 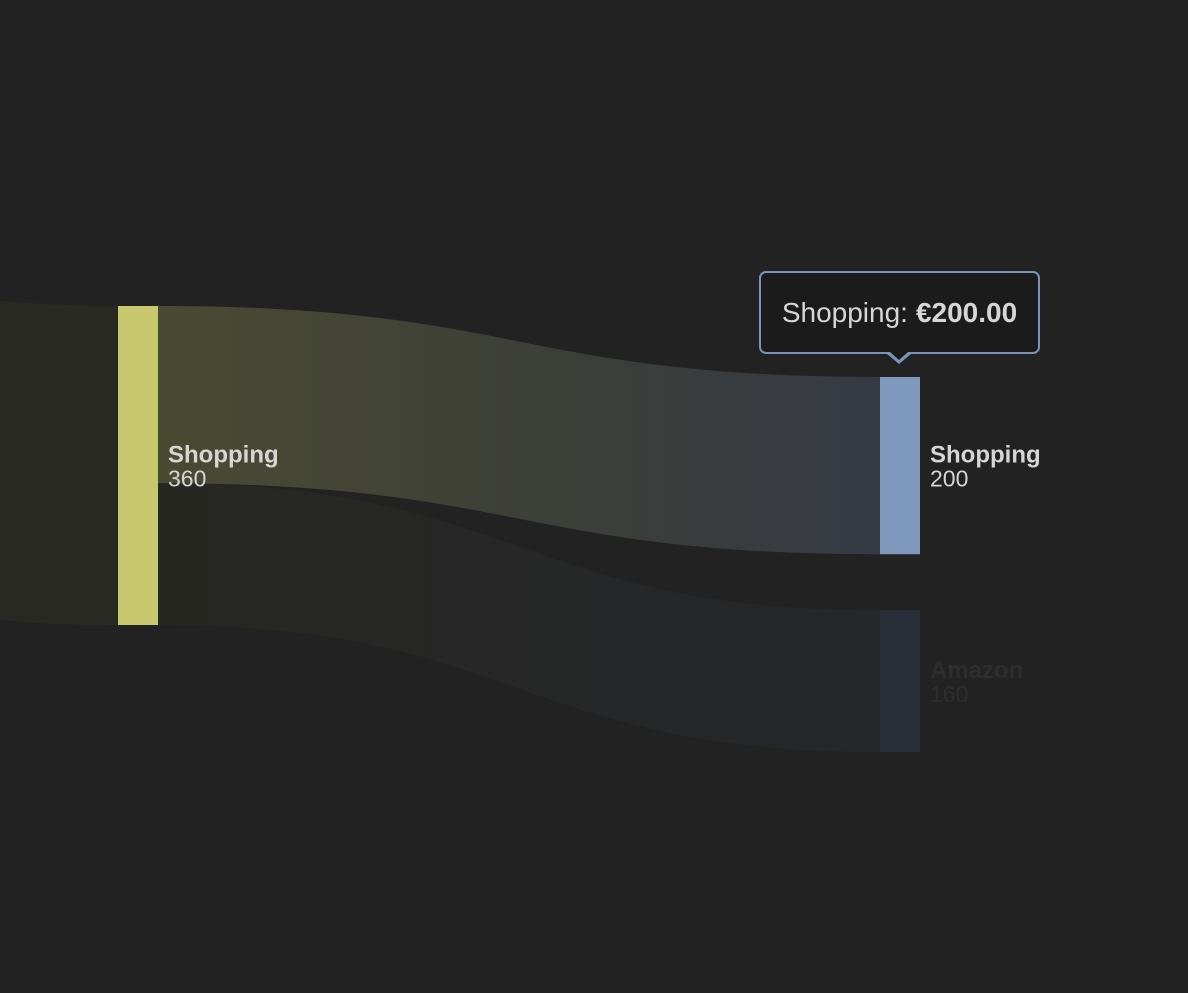 I want to click on hover-tooltip: Shopping: €200.00, so click(x=899, y=312).